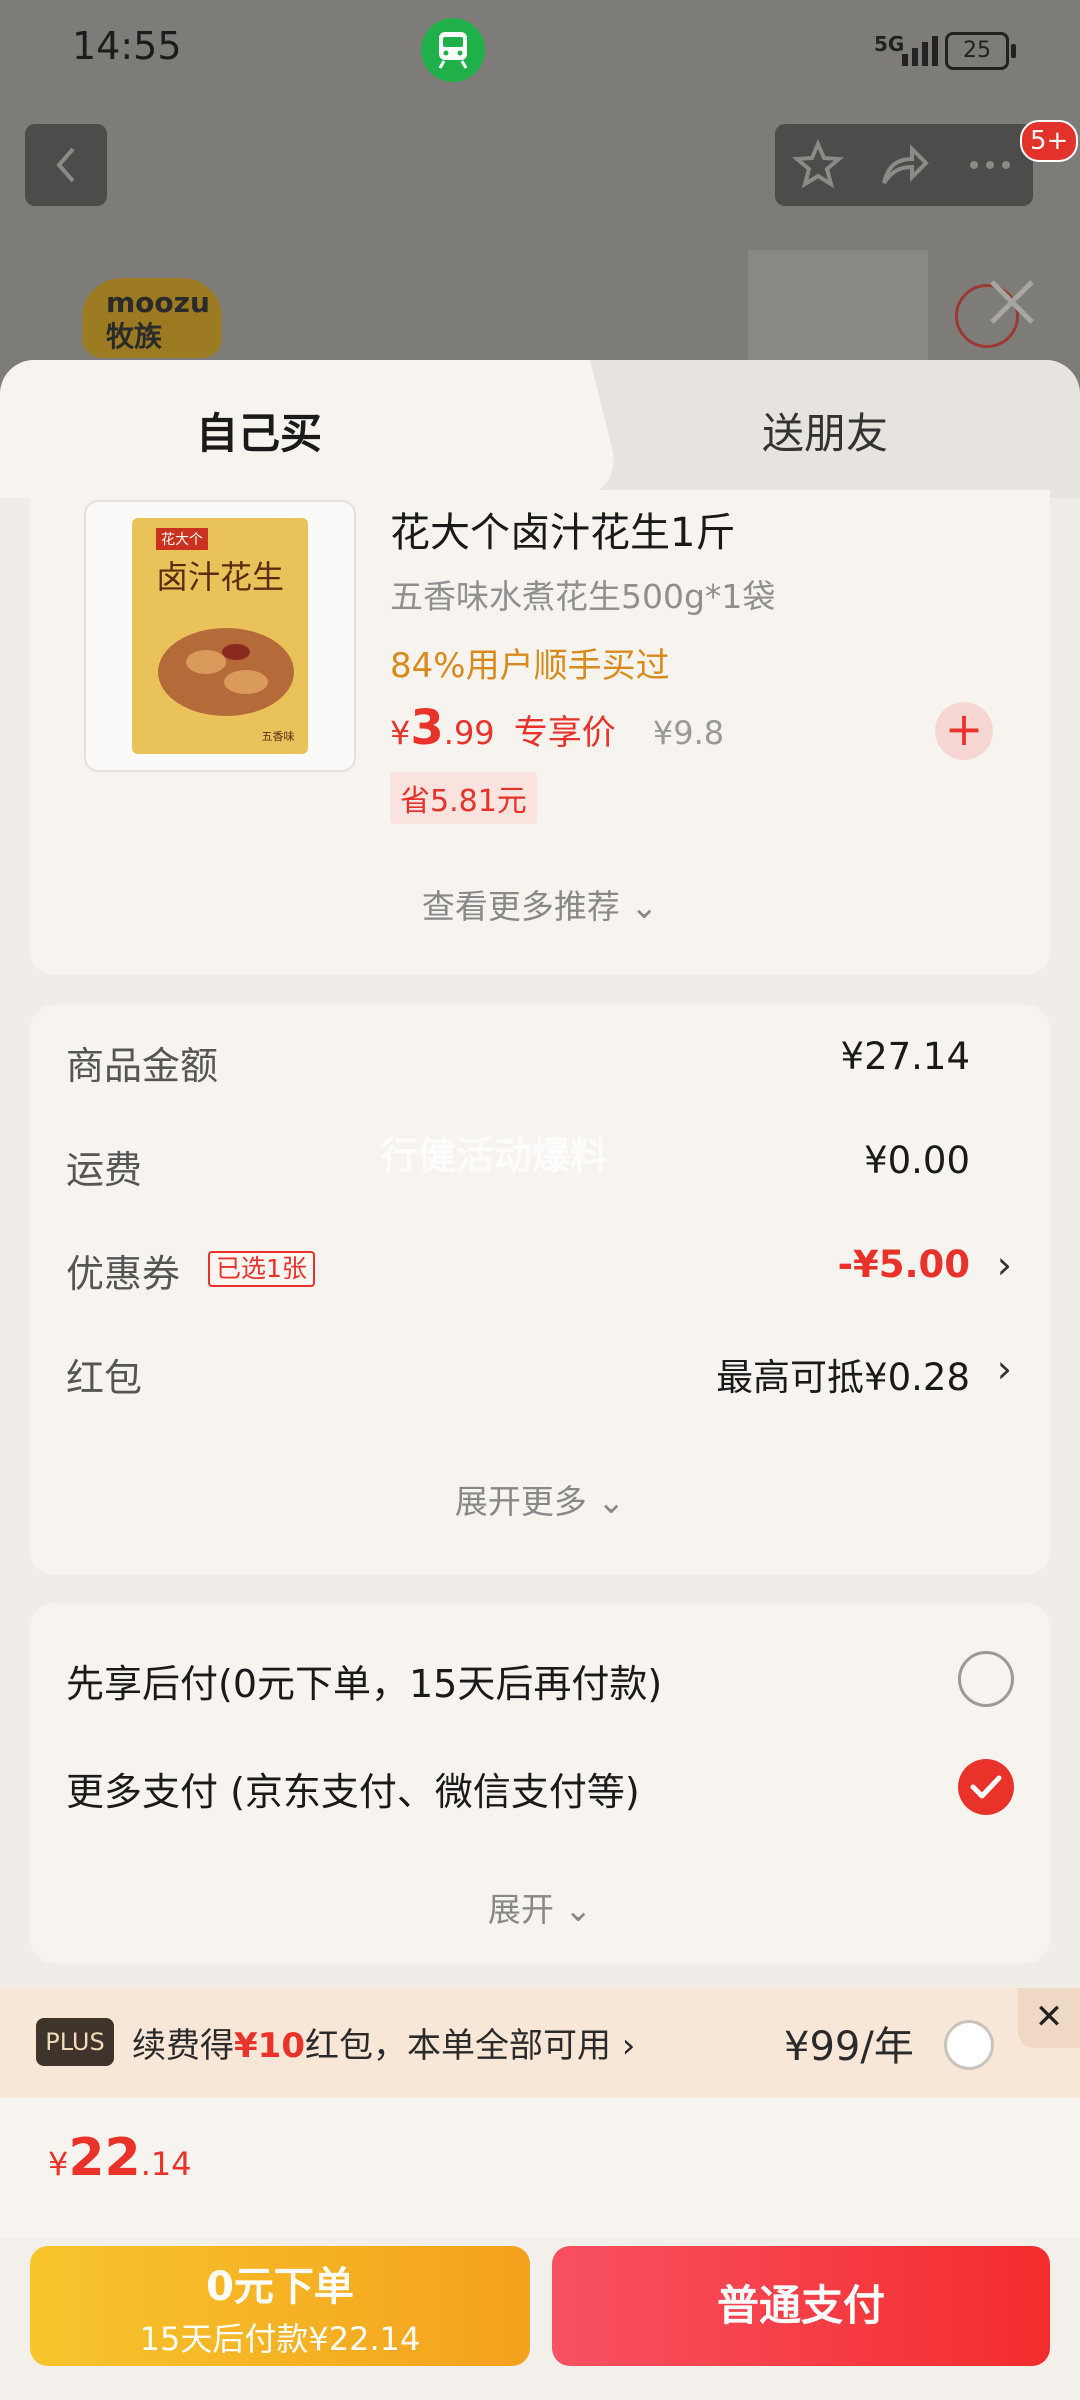 Image resolution: width=1080 pixels, height=2400 pixels. What do you see at coordinates (564, 733) in the screenshot?
I see `price-tag: 专享价` at bounding box center [564, 733].